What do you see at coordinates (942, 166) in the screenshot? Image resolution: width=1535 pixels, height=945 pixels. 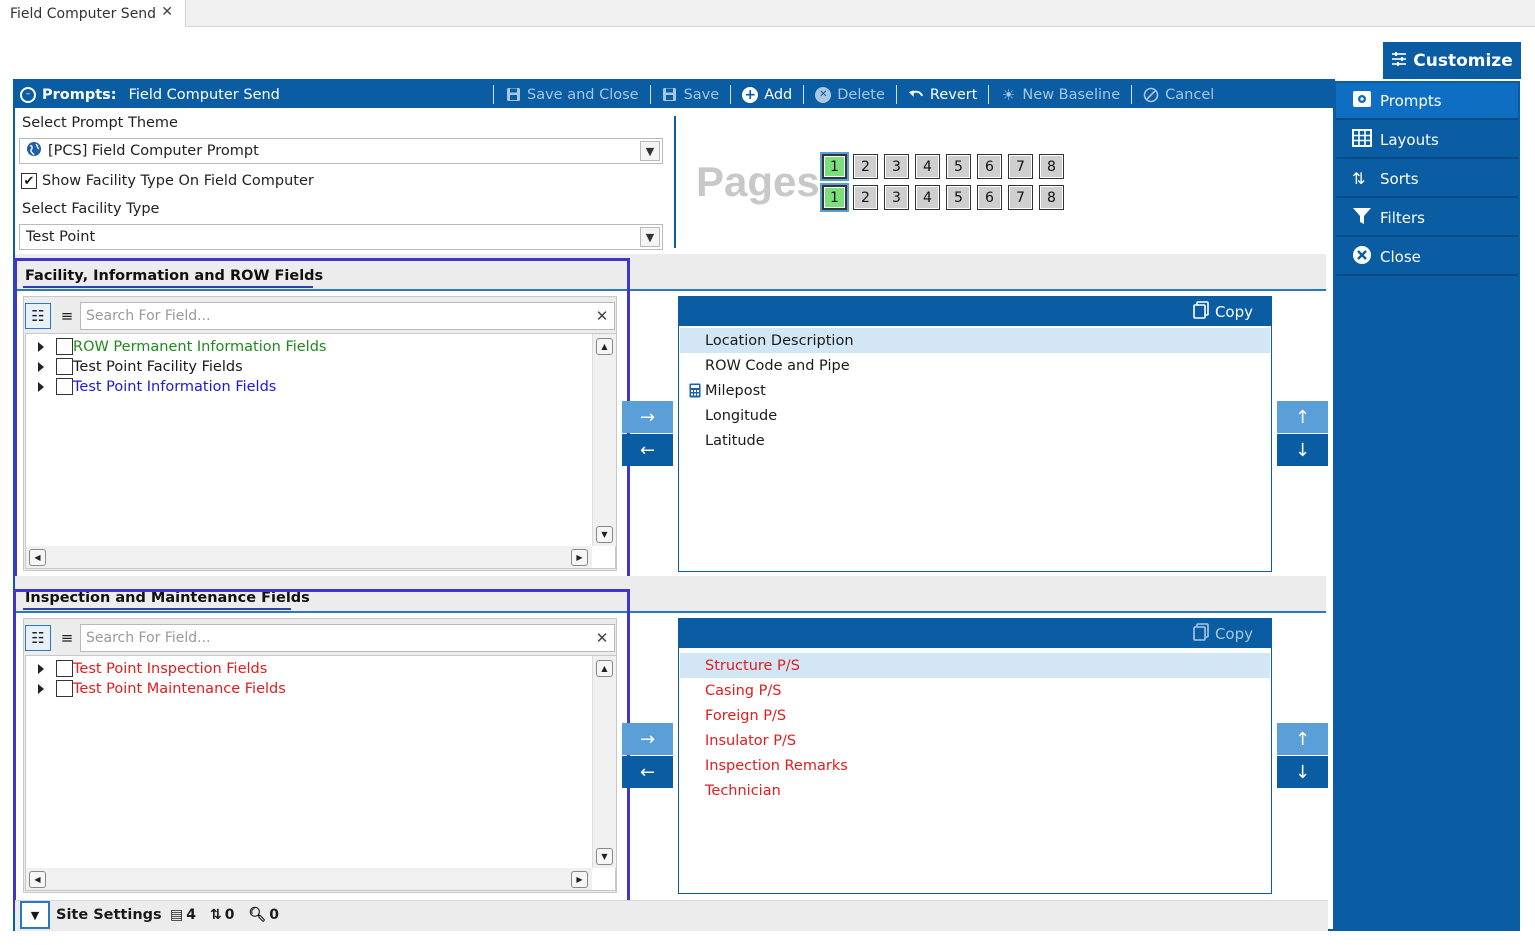 I see `pages-row-1: 1 2 3 4 5 6 7 8` at bounding box center [942, 166].